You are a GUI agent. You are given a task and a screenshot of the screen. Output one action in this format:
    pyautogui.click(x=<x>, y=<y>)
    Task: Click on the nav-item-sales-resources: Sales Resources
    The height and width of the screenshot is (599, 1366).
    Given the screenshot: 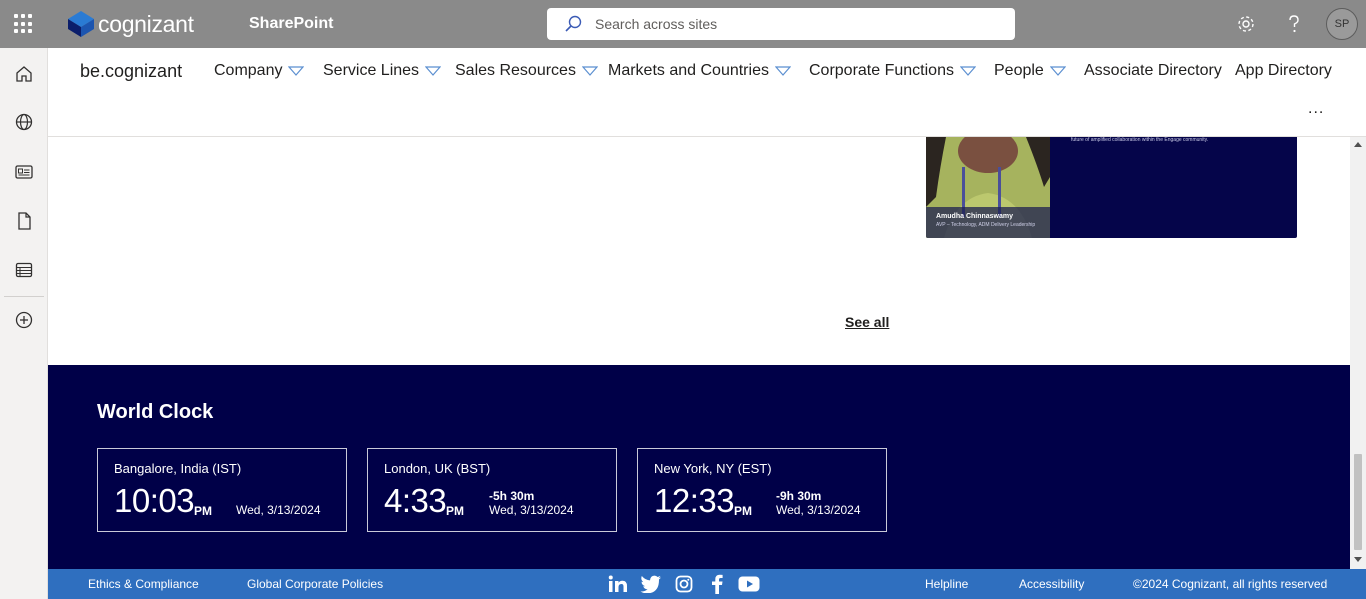 What is the action you would take?
    pyautogui.click(x=526, y=71)
    